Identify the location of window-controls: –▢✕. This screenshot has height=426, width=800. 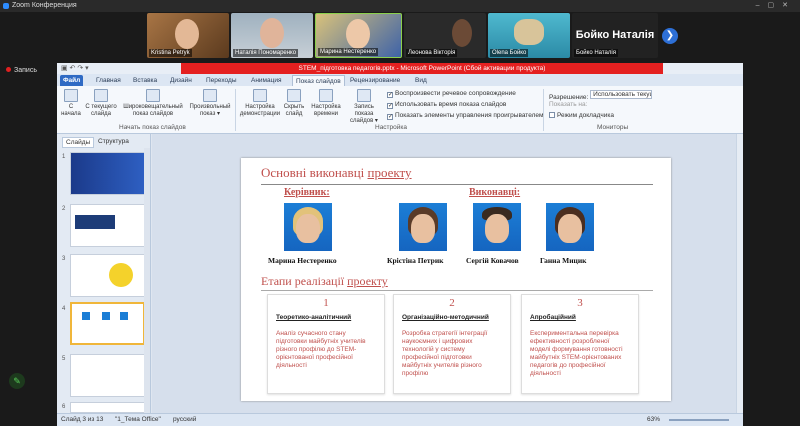
(776, 6).